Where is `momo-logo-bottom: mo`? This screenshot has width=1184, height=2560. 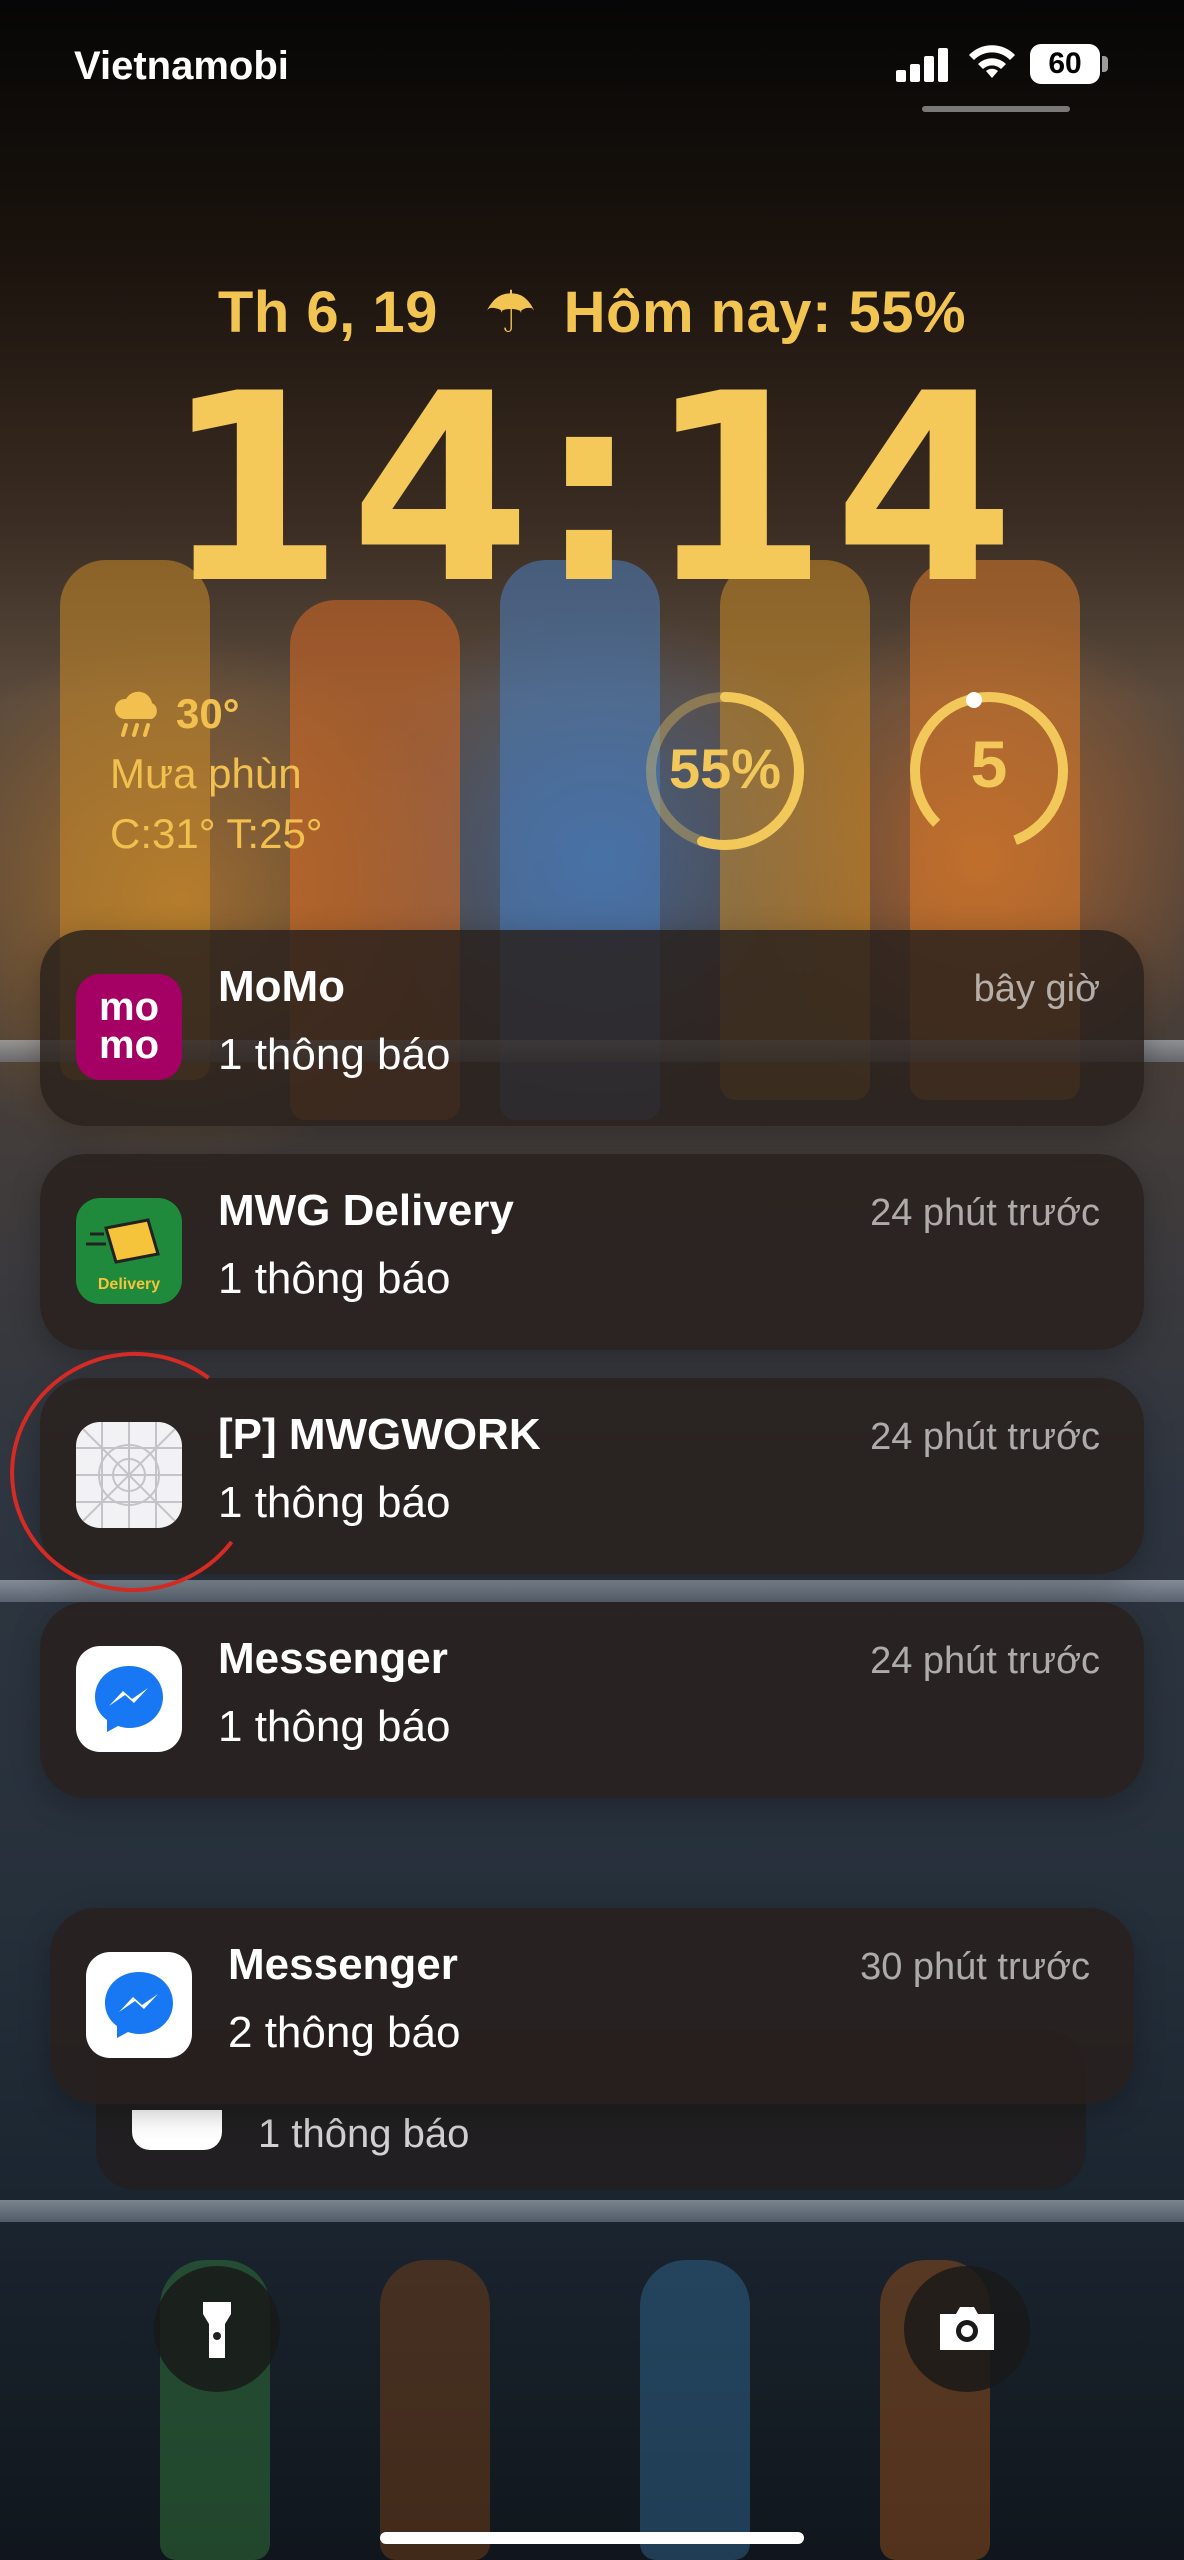 momo-logo-bottom: mo is located at coordinates (129, 1045).